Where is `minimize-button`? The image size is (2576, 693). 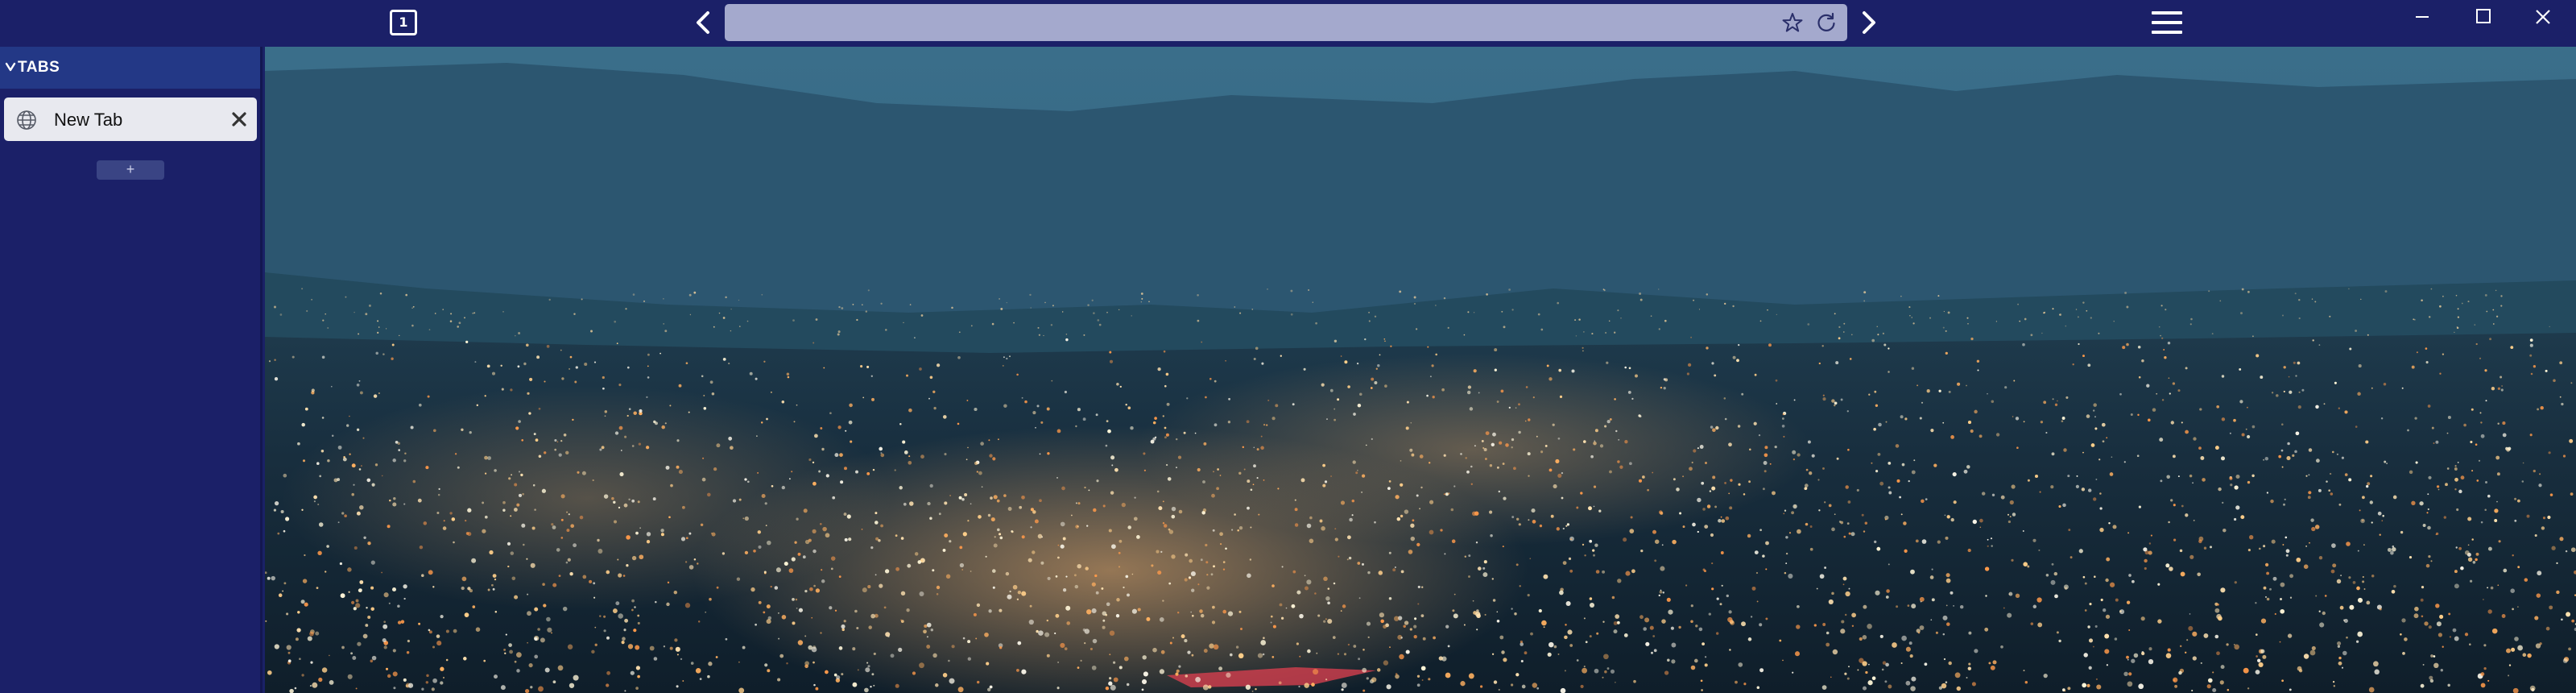
minimize-button is located at coordinates (2422, 17).